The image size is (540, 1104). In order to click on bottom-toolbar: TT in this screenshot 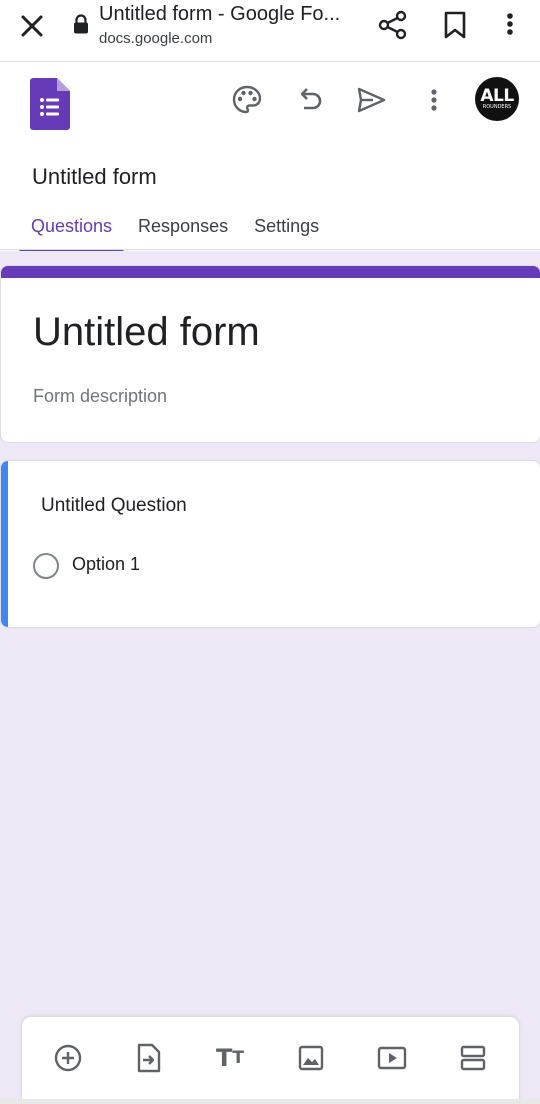, I will do `click(270, 1060)`.